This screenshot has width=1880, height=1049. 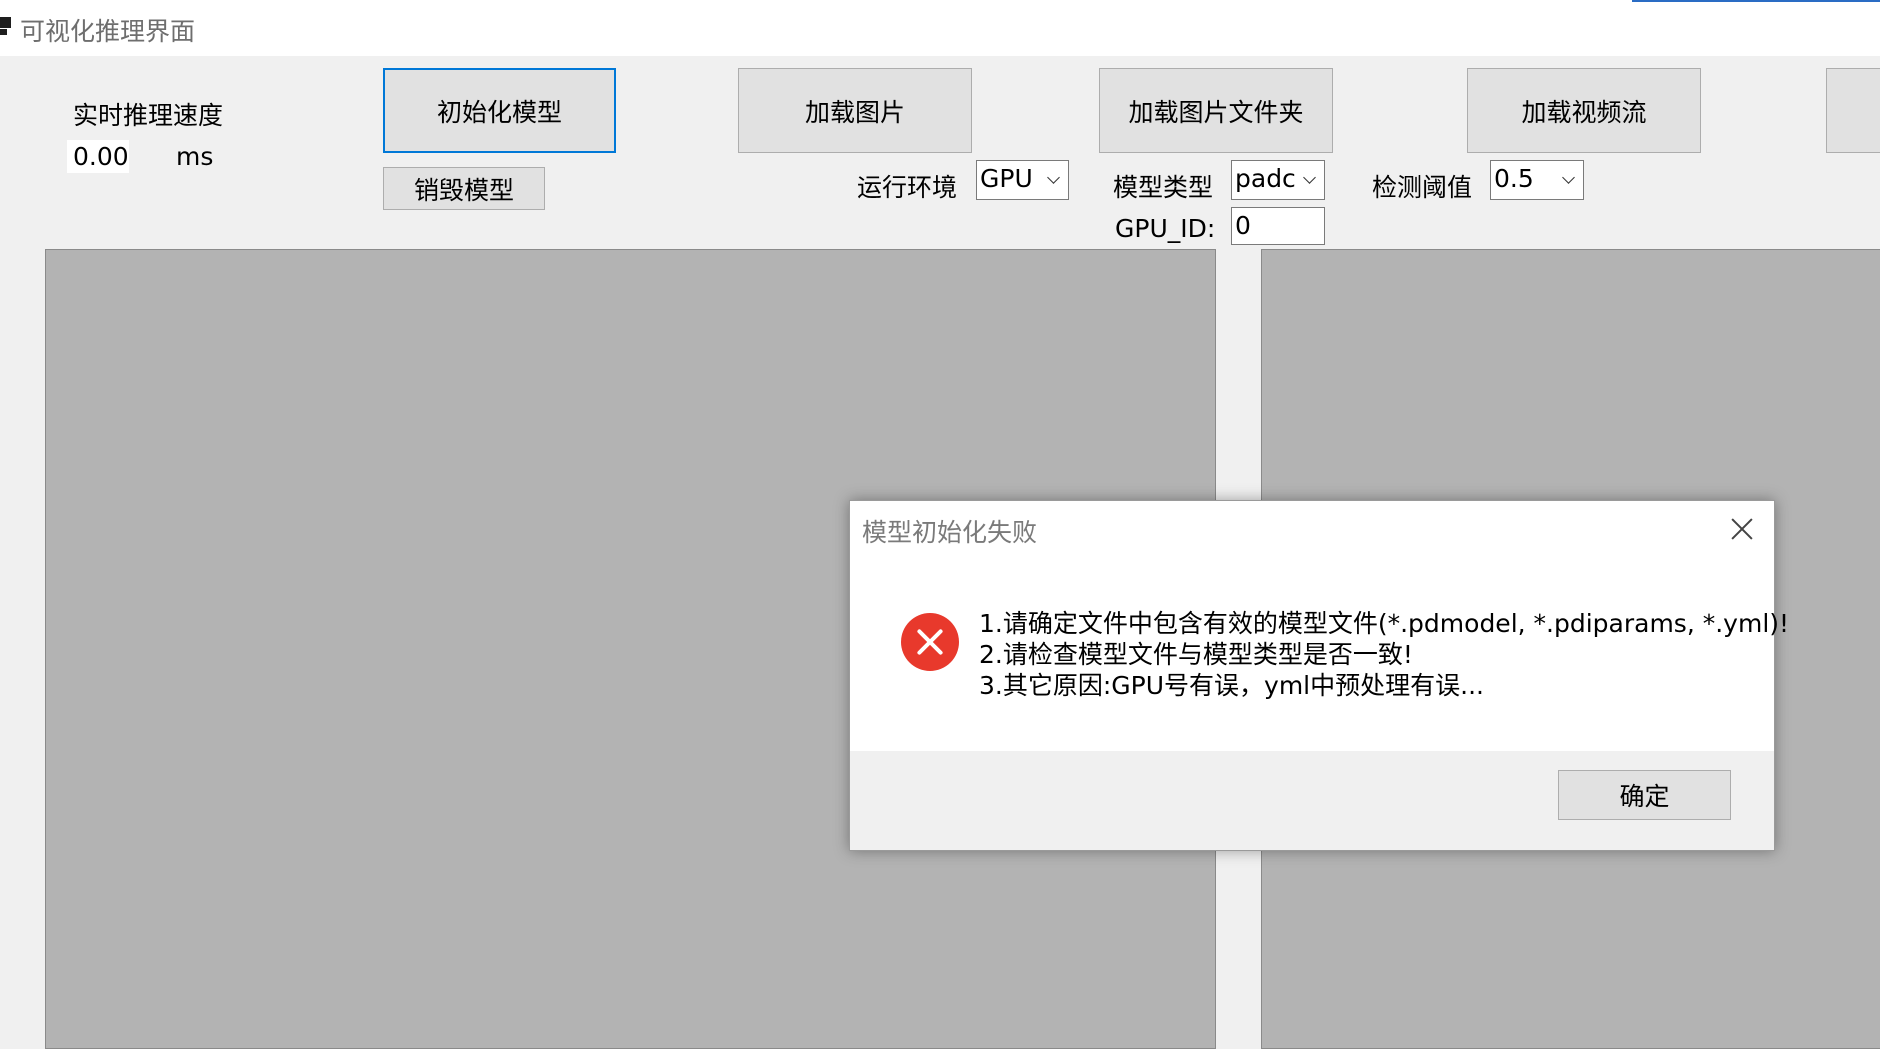 I want to click on dialog-message-line: 2.请检查模型文件与模型类型是否一致!, so click(x=1196, y=654).